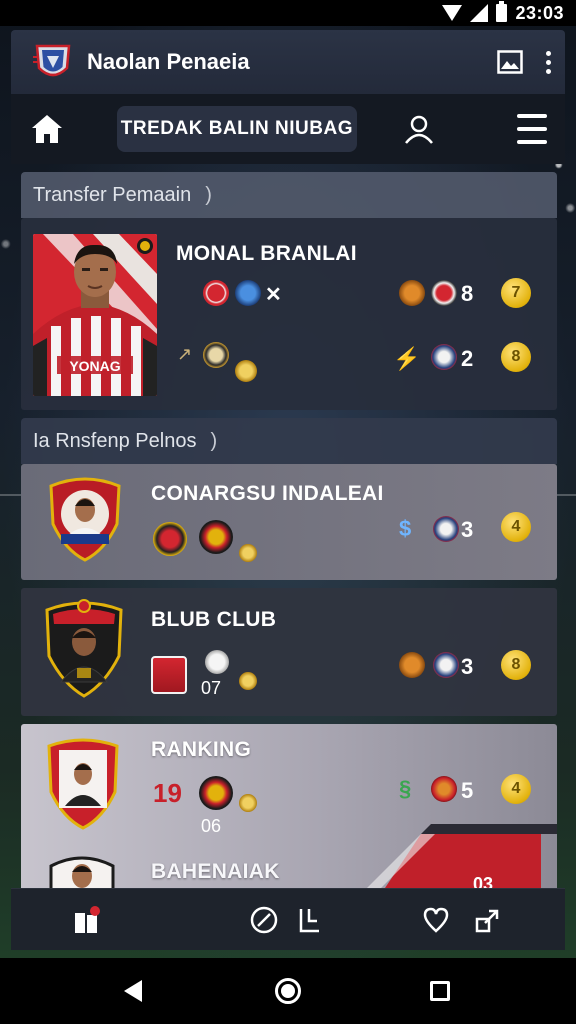 Image resolution: width=576 pixels, height=1024 pixels. I want to click on section-title: Ia Rnsfenp Pelnos, so click(115, 440).